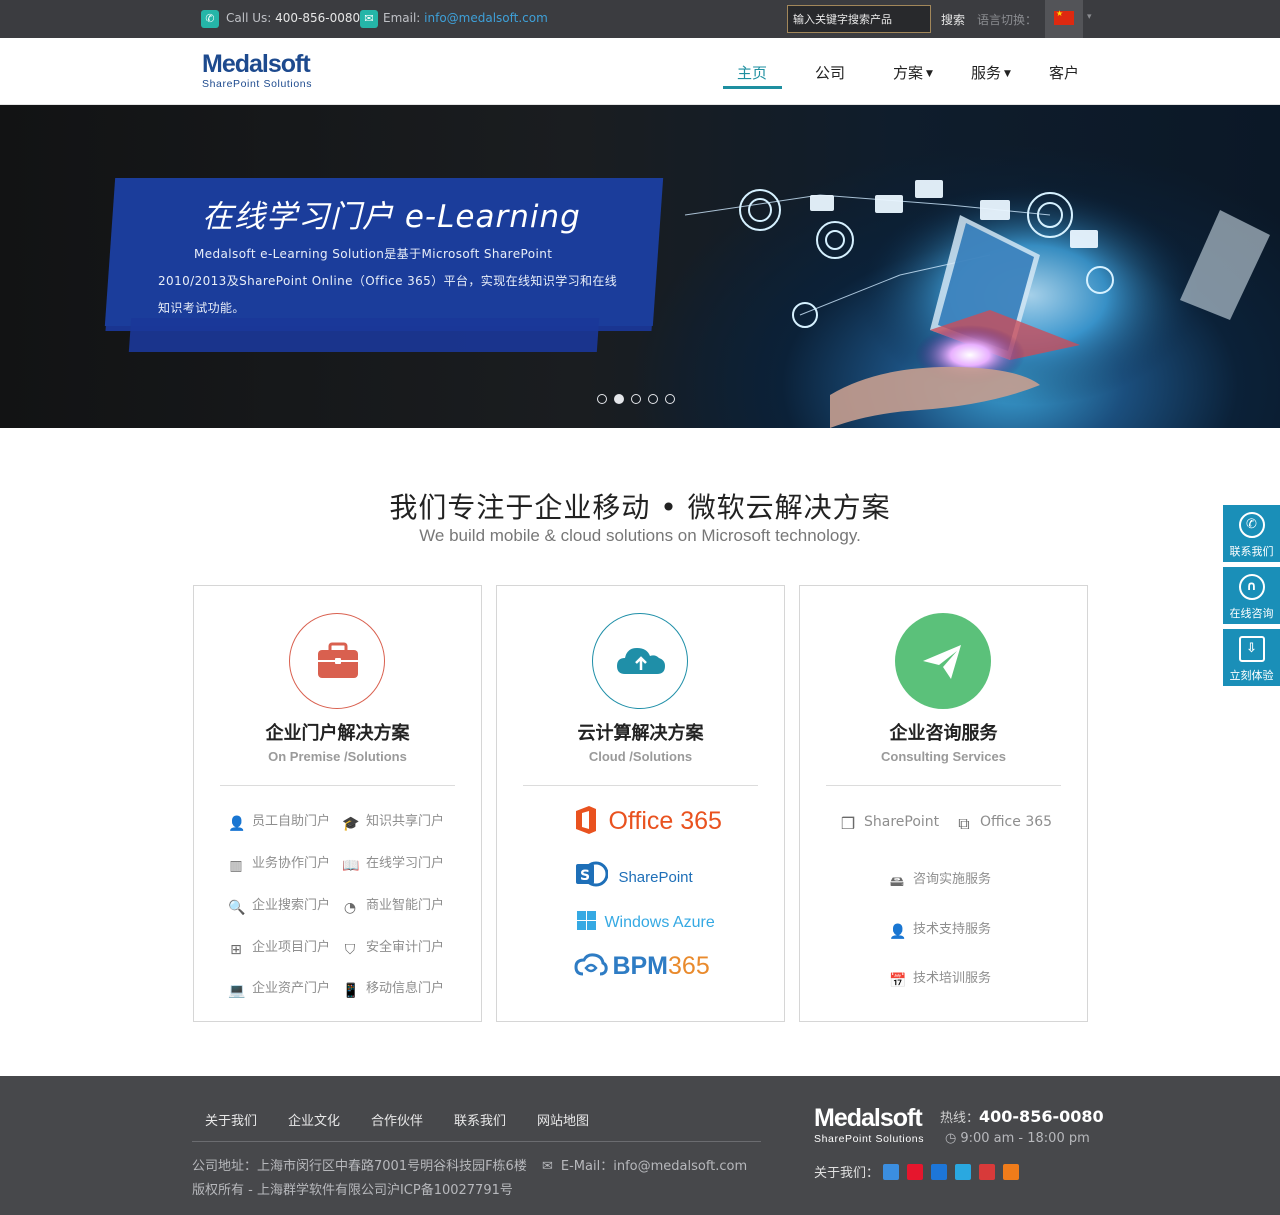 This screenshot has width=1280, height=1215. What do you see at coordinates (480, 1119) in the screenshot?
I see `footer-link-contact: 联系我们` at bounding box center [480, 1119].